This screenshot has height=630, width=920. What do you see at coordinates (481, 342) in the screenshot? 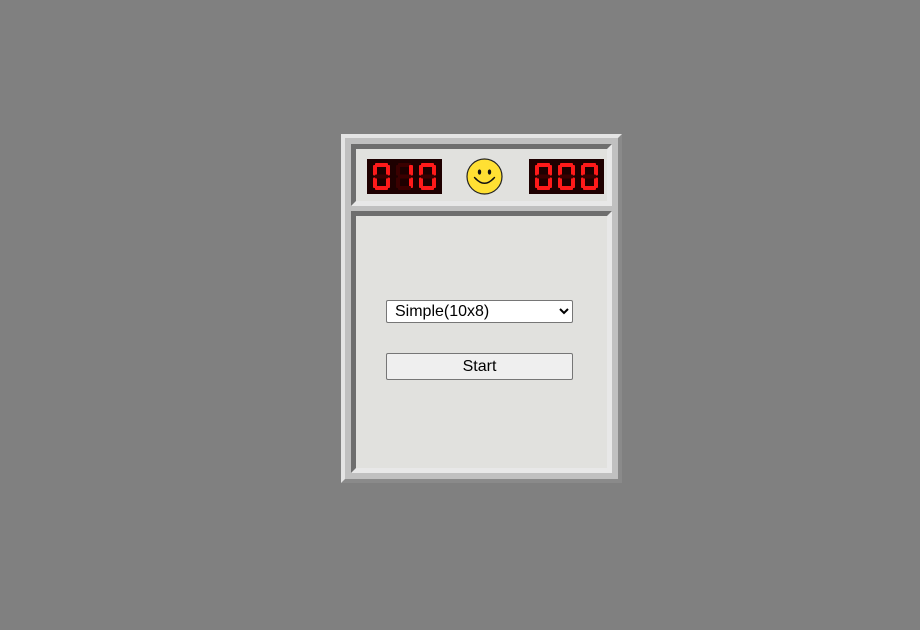
I see `game-board: Simple(10x8) Start` at bounding box center [481, 342].